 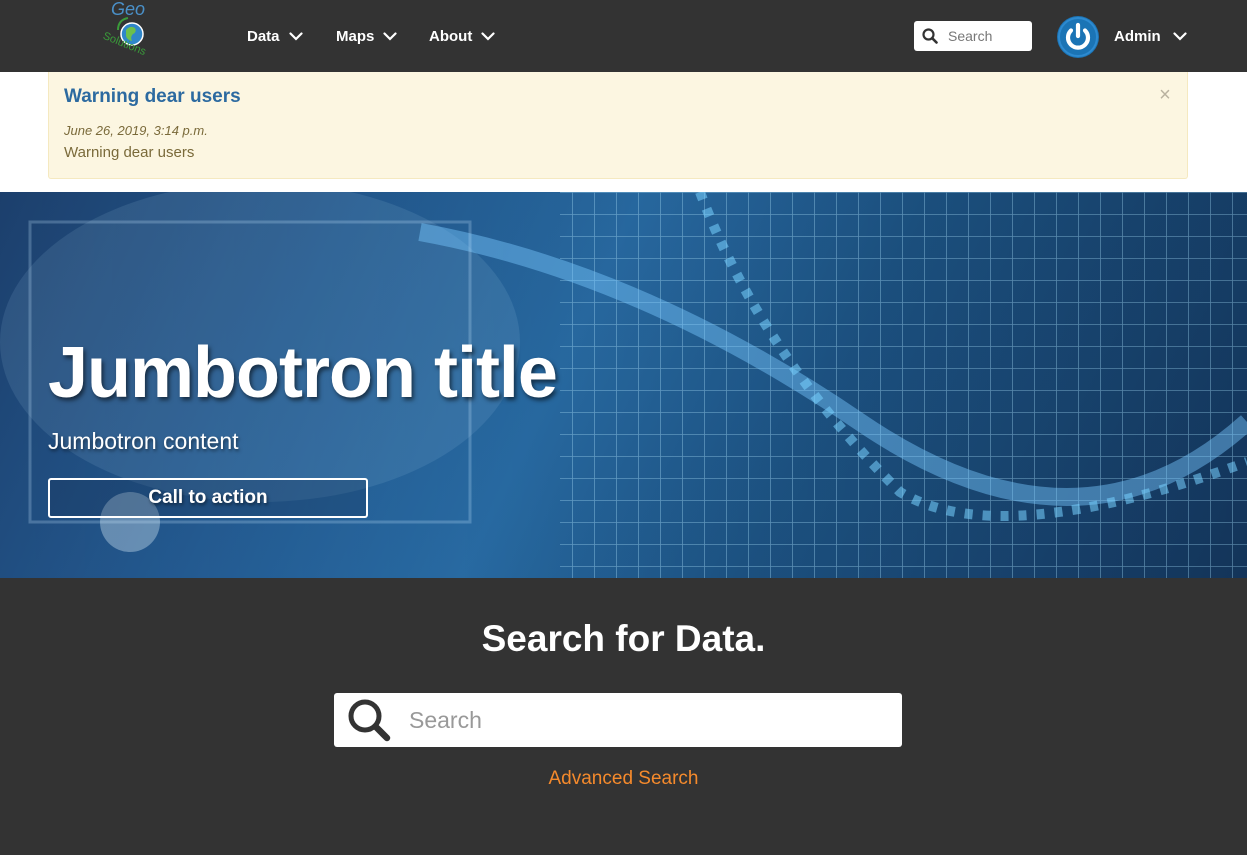 I want to click on alert-title: Warning dear users, so click(x=152, y=96).